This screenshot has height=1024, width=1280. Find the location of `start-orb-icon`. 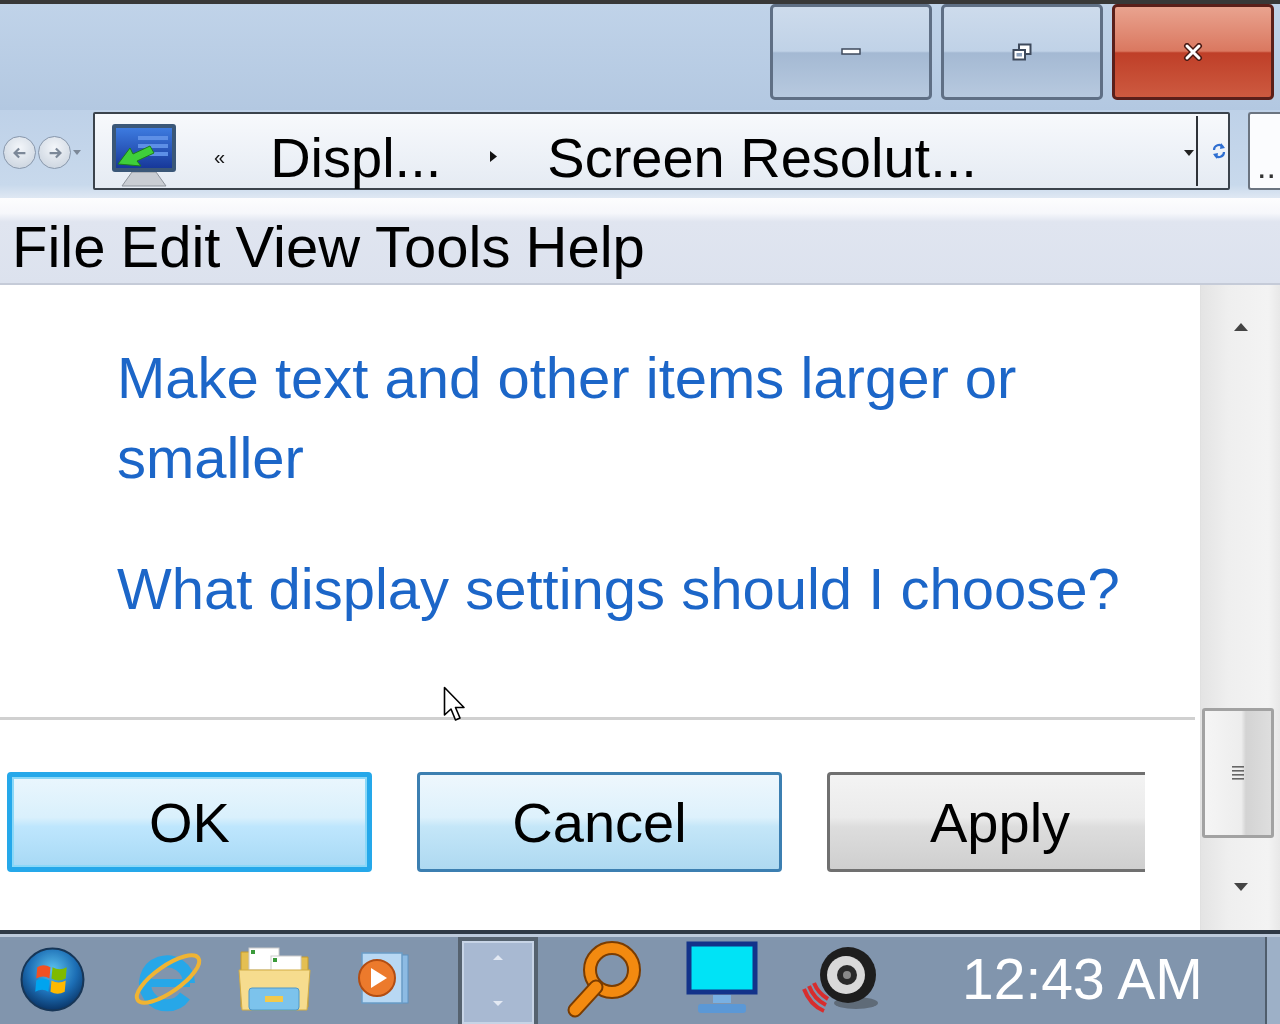

start-orb-icon is located at coordinates (52, 979).